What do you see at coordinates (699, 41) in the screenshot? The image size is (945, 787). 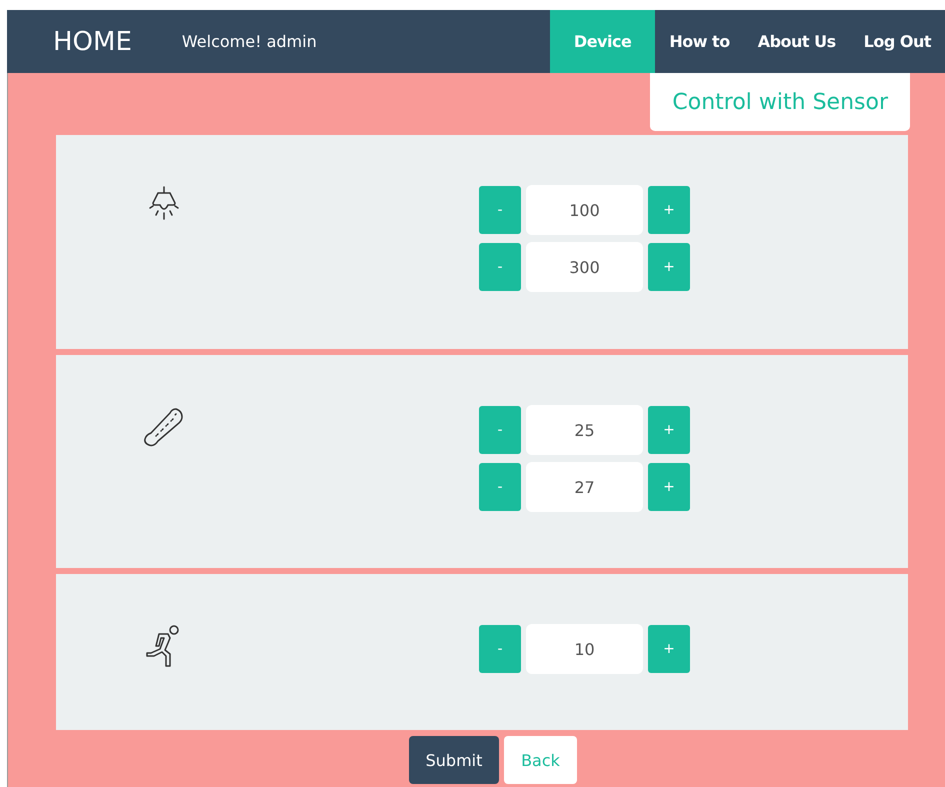 I see `nav-link: How to` at bounding box center [699, 41].